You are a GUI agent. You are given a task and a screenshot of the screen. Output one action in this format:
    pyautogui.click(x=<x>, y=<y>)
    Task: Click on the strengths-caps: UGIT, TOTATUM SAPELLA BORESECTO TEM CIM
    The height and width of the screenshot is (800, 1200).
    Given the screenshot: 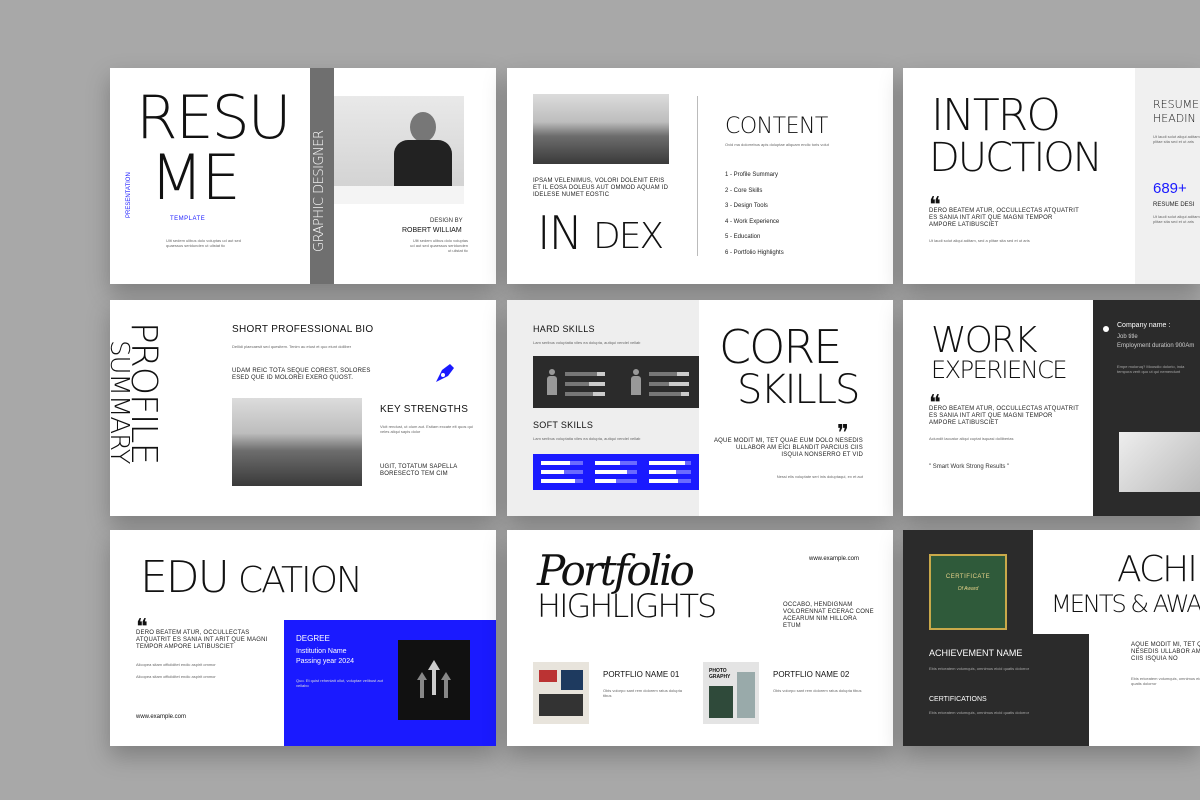 What is the action you would take?
    pyautogui.click(x=419, y=470)
    